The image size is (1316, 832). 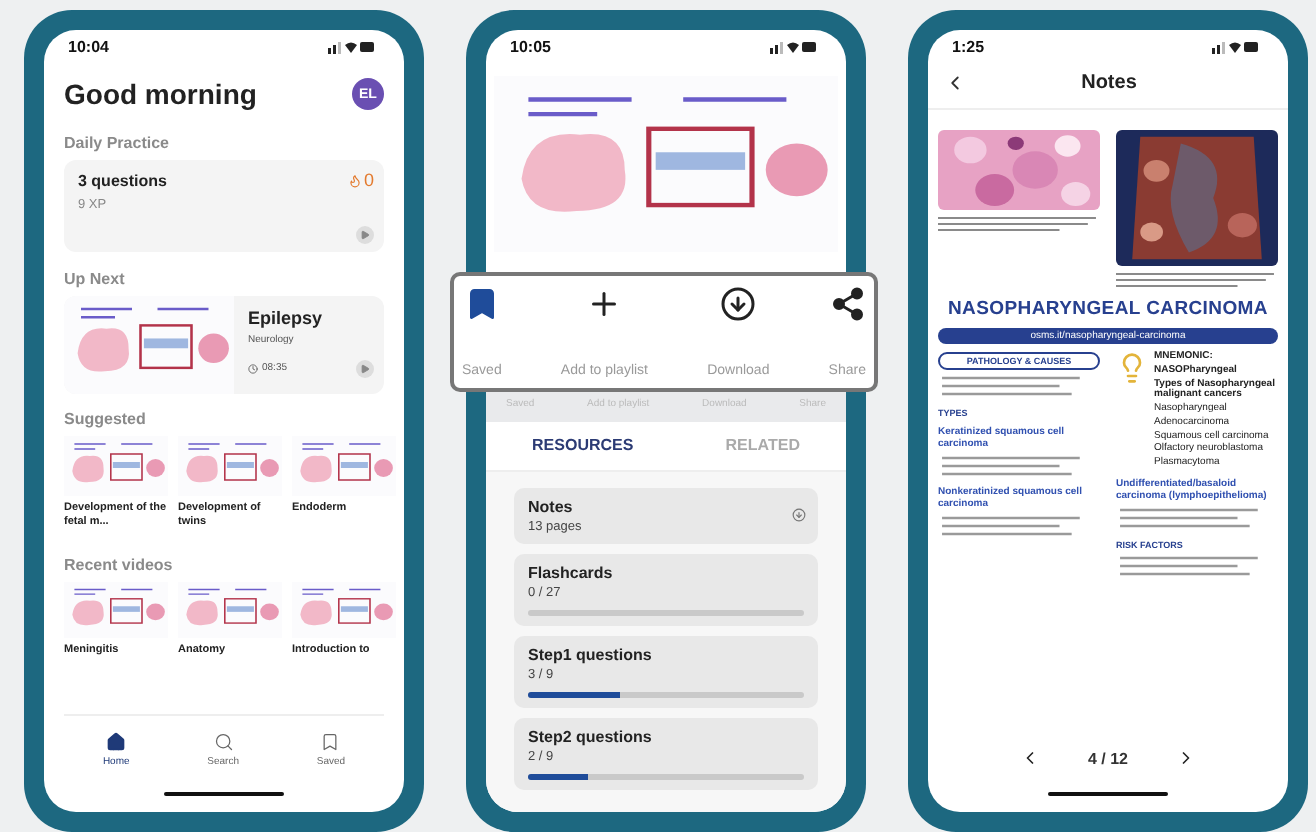 I want to click on section-heading: Recent videos, so click(x=119, y=564).